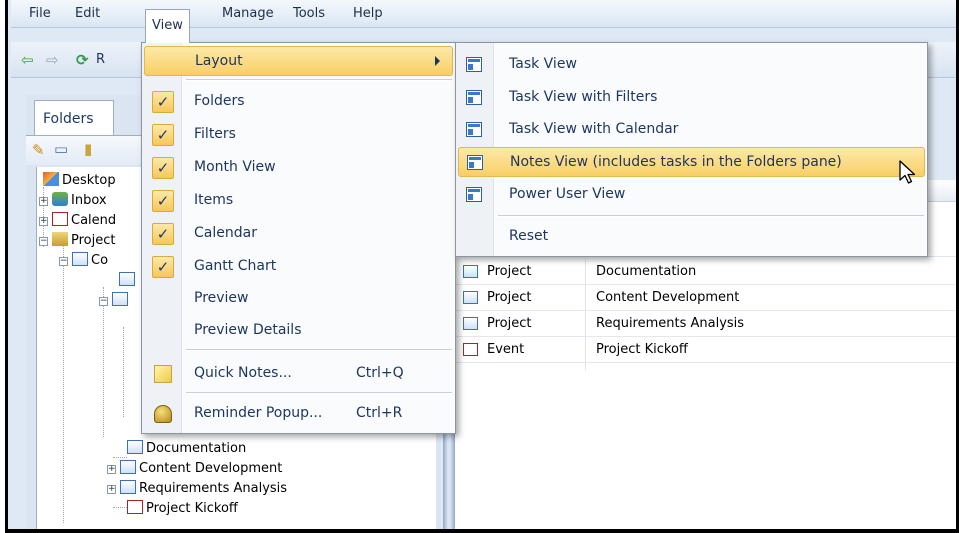 Image resolution: width=959 pixels, height=533 pixels. I want to click on task-view-filters-icon, so click(474, 97).